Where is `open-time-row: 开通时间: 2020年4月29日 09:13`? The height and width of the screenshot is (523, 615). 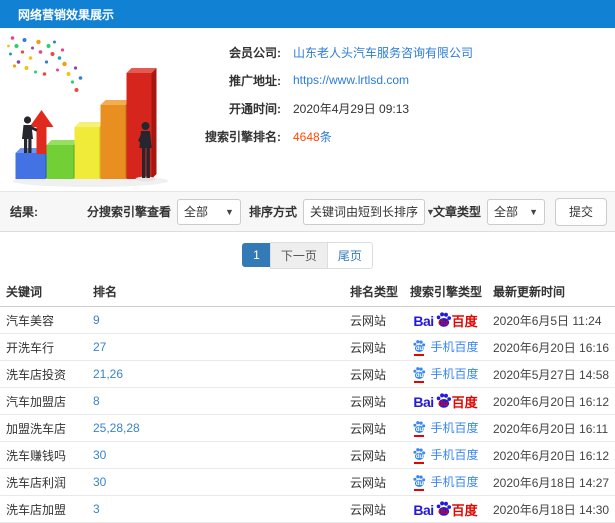
open-time-row: 开通时间: 2020年4月29日 09:13 is located at coordinates (400, 108).